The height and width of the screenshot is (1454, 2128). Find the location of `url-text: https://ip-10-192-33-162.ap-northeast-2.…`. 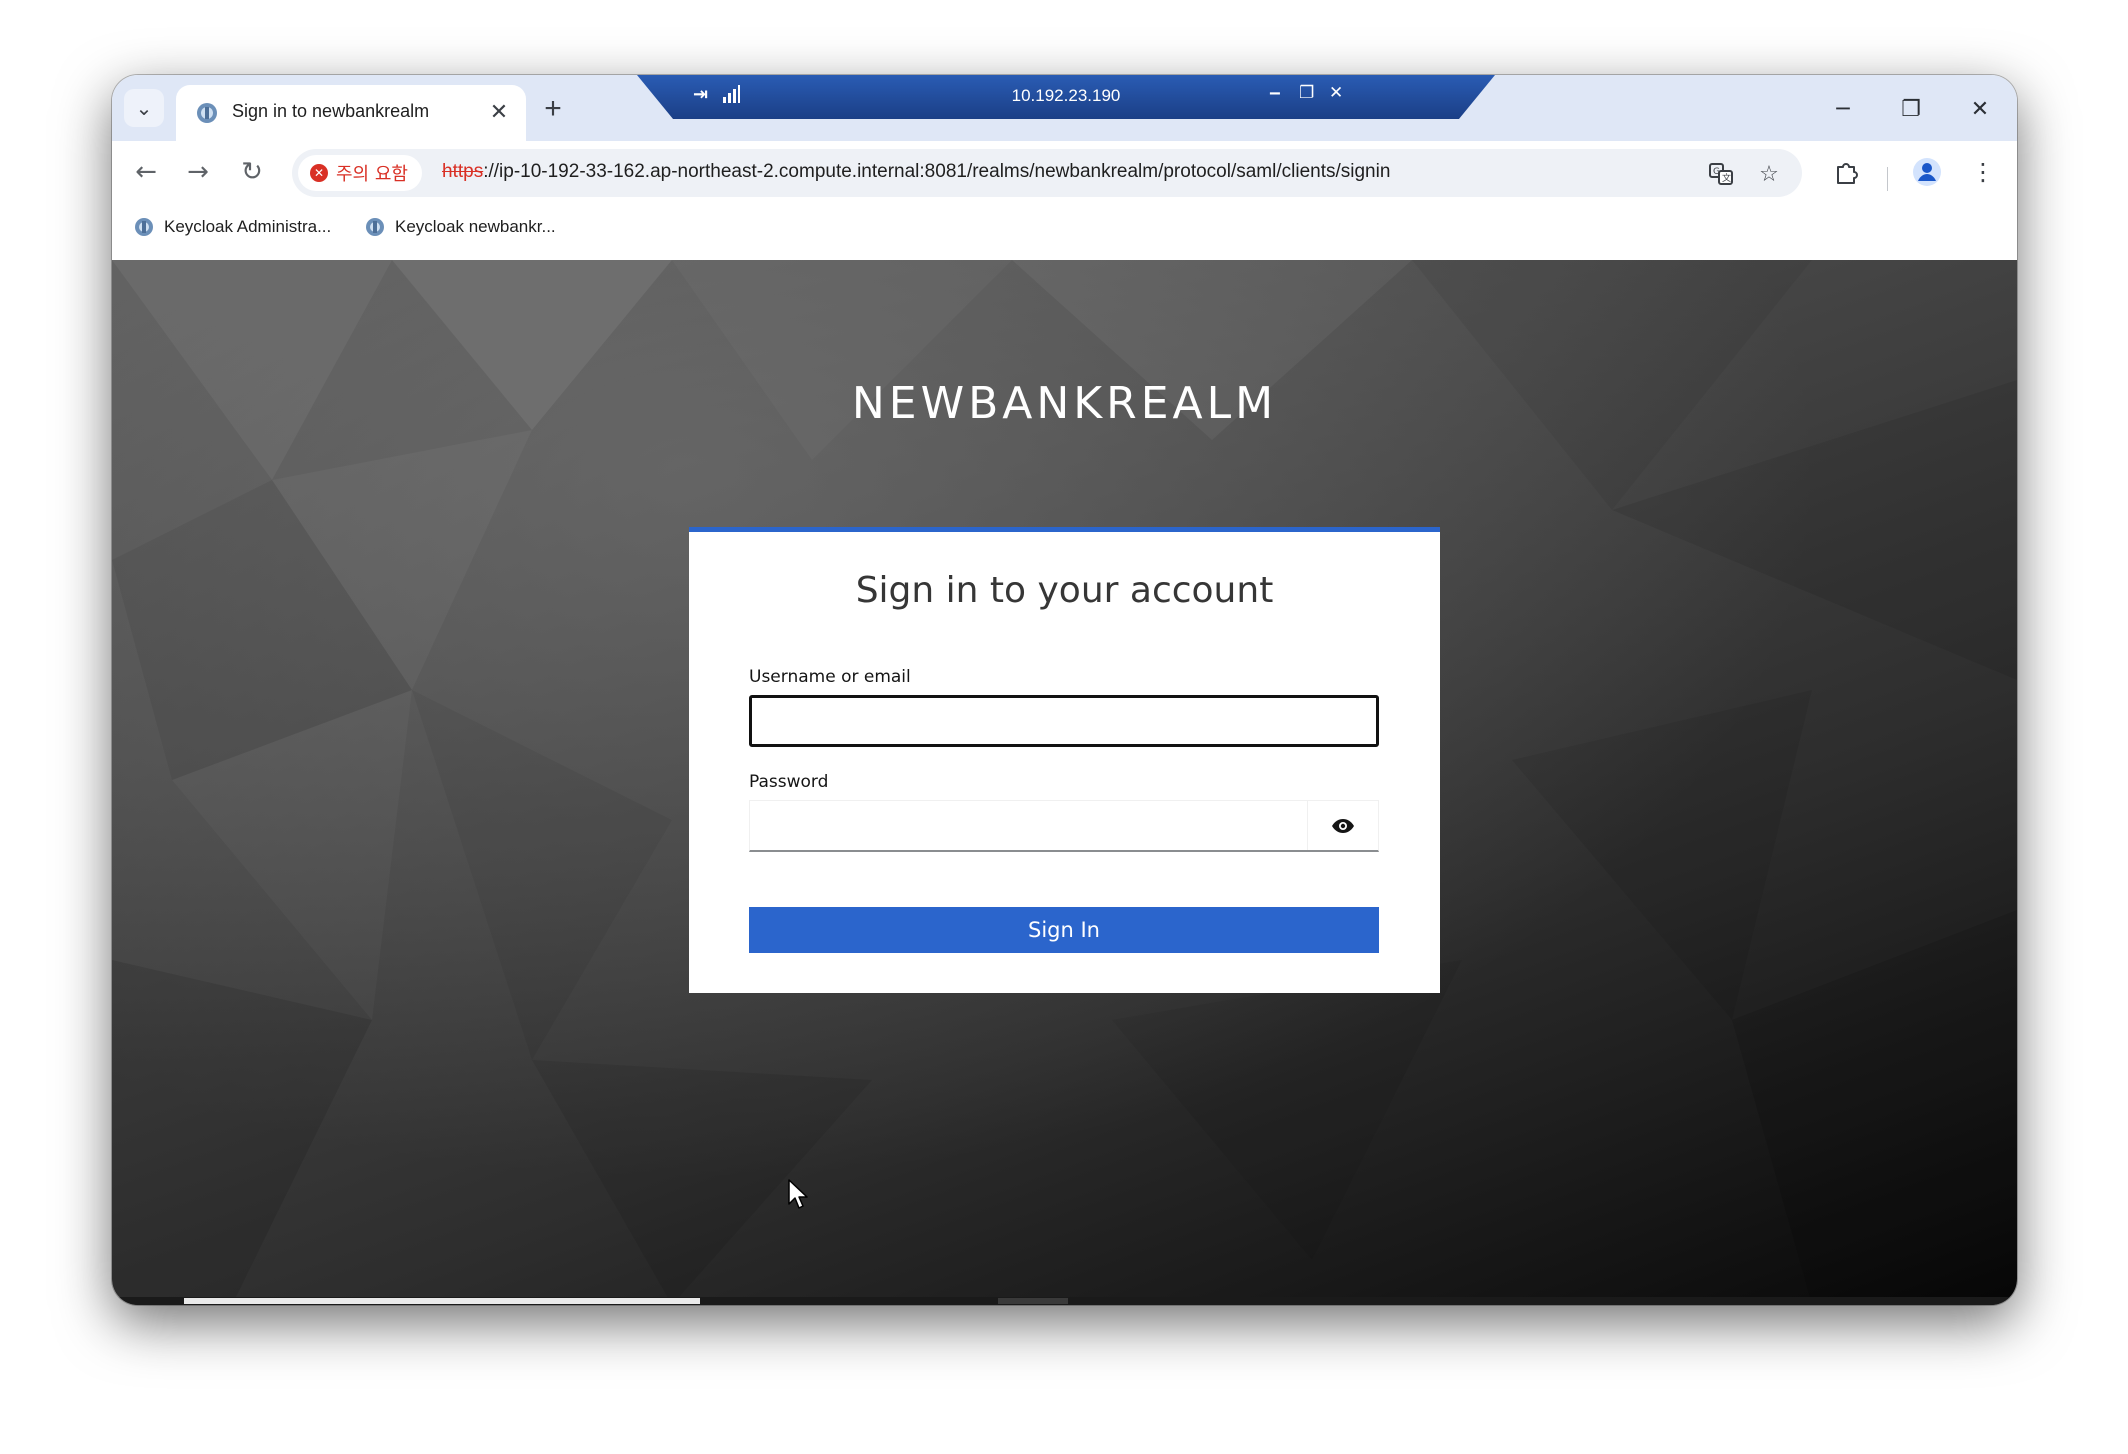

url-text: https://ip-10-192-33-162.ap-northeast-2.… is located at coordinates (916, 172).